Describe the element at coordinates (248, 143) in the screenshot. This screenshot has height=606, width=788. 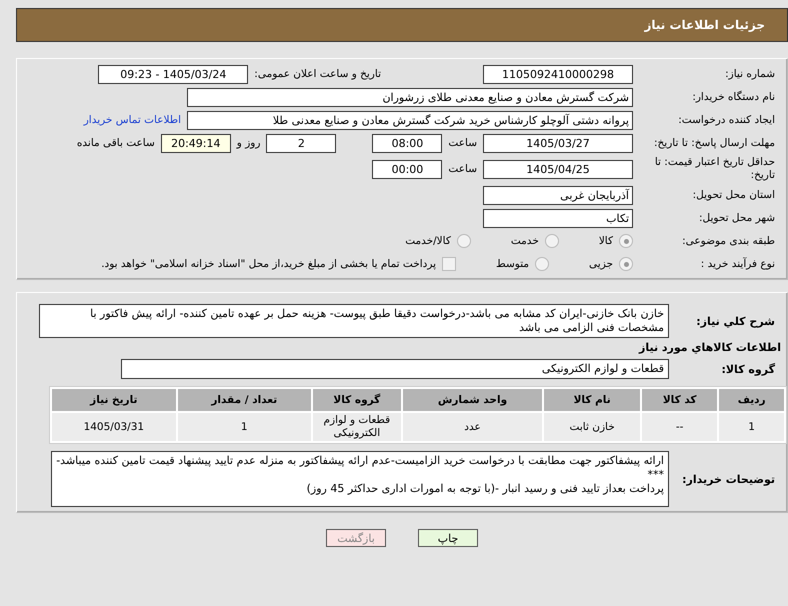
I see `field-label: روز و` at that location.